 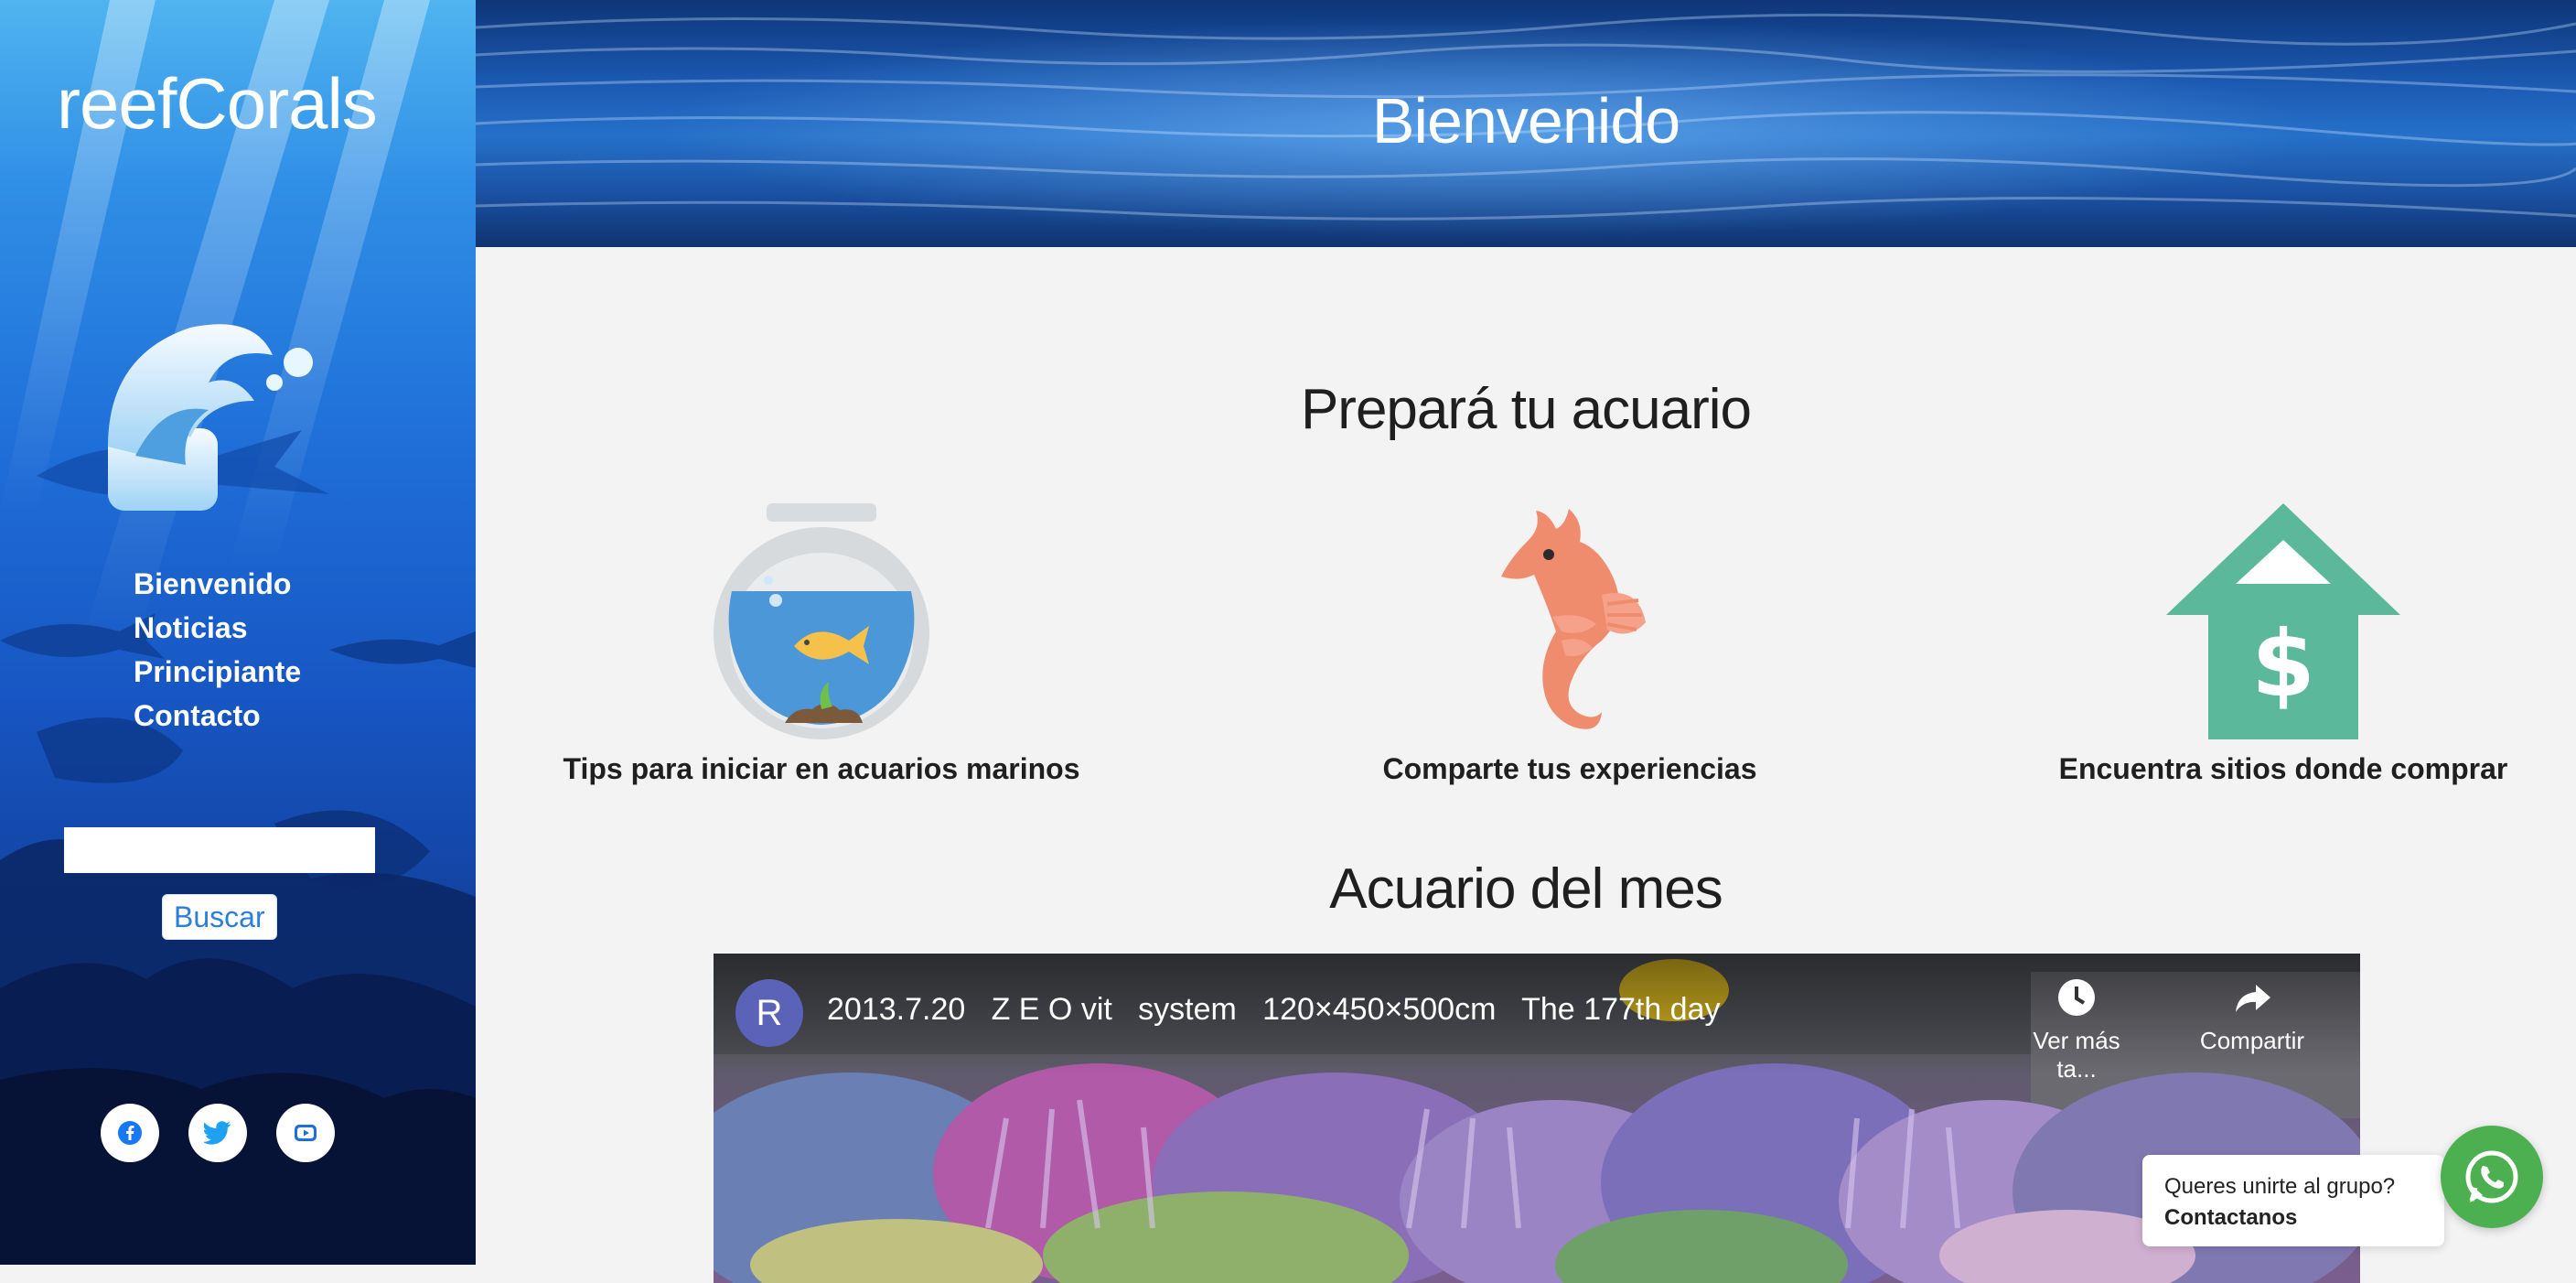 I want to click on share-label: Compartir, so click(x=2252, y=1040).